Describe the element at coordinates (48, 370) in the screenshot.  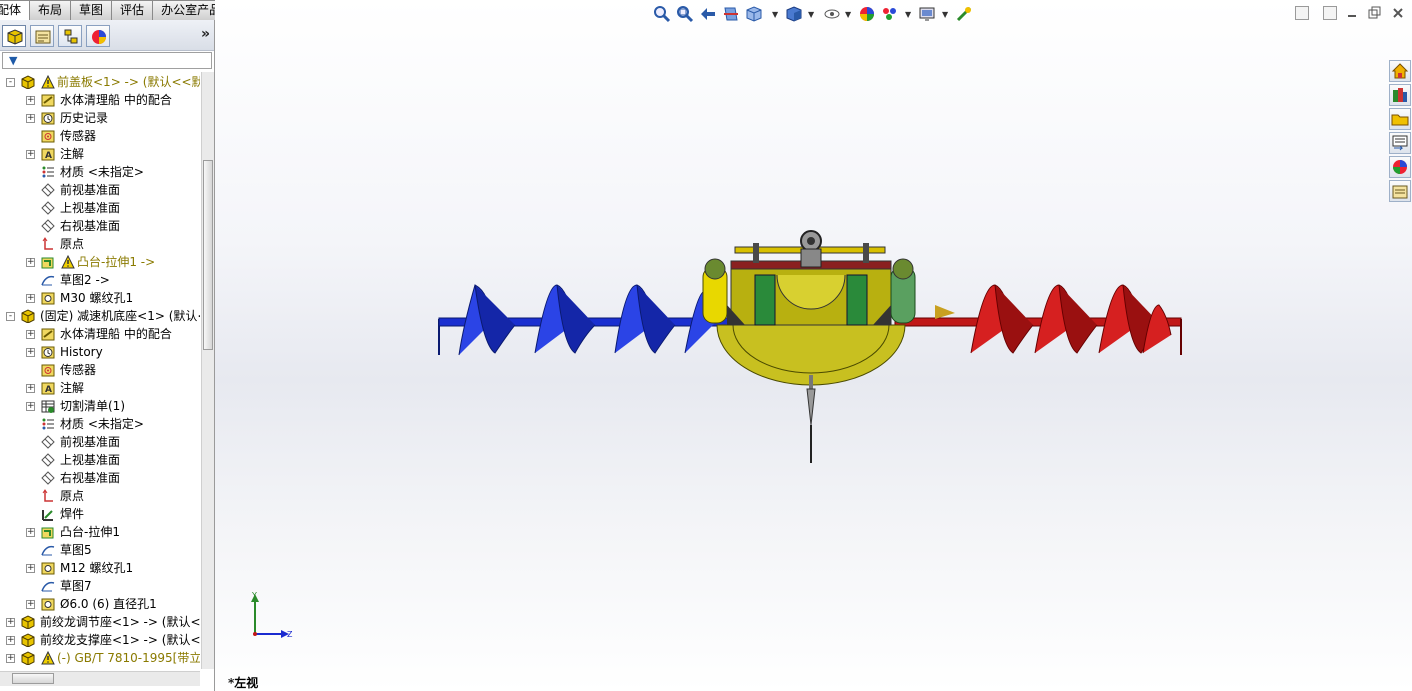
I see `sensor-icon` at that location.